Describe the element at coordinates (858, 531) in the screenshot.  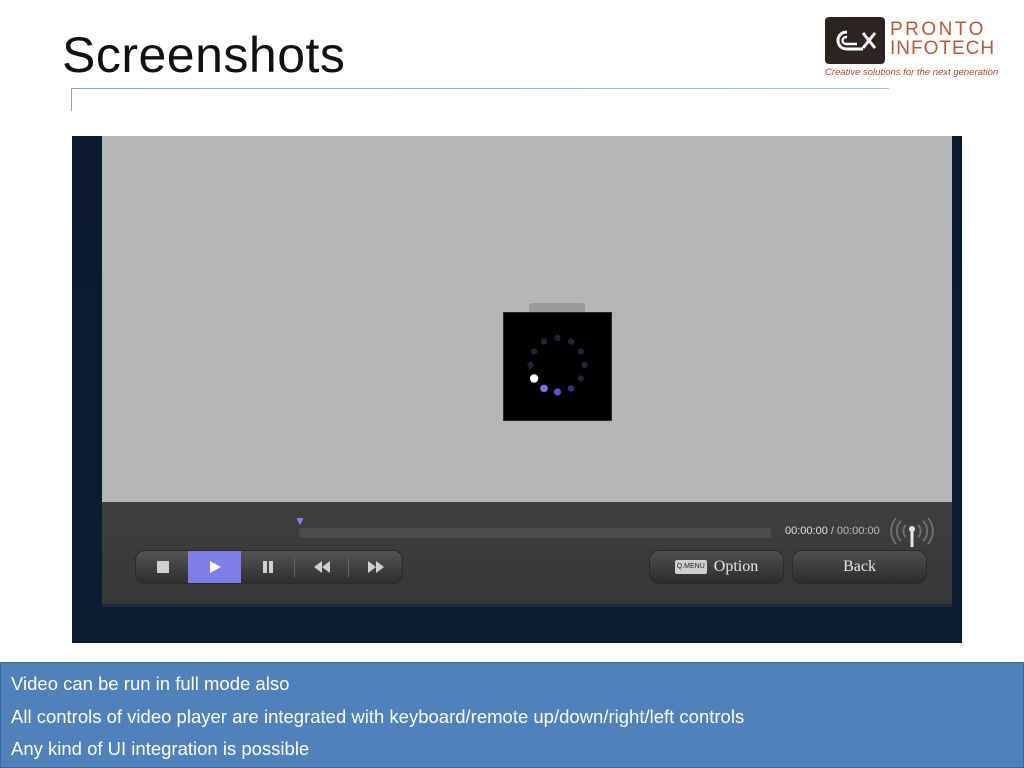
I see `time-total: 00:00:00` at that location.